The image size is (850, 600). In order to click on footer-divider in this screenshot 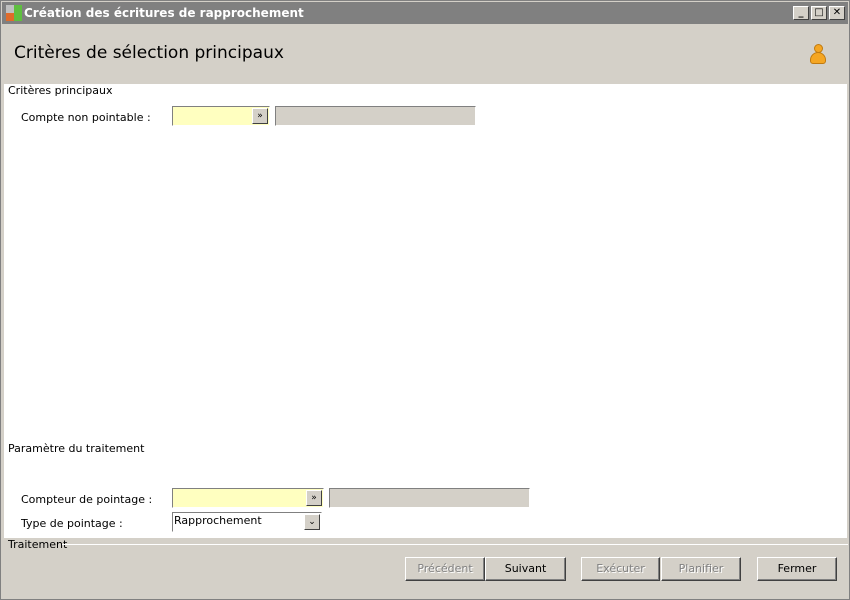, I will do `click(455, 544)`.